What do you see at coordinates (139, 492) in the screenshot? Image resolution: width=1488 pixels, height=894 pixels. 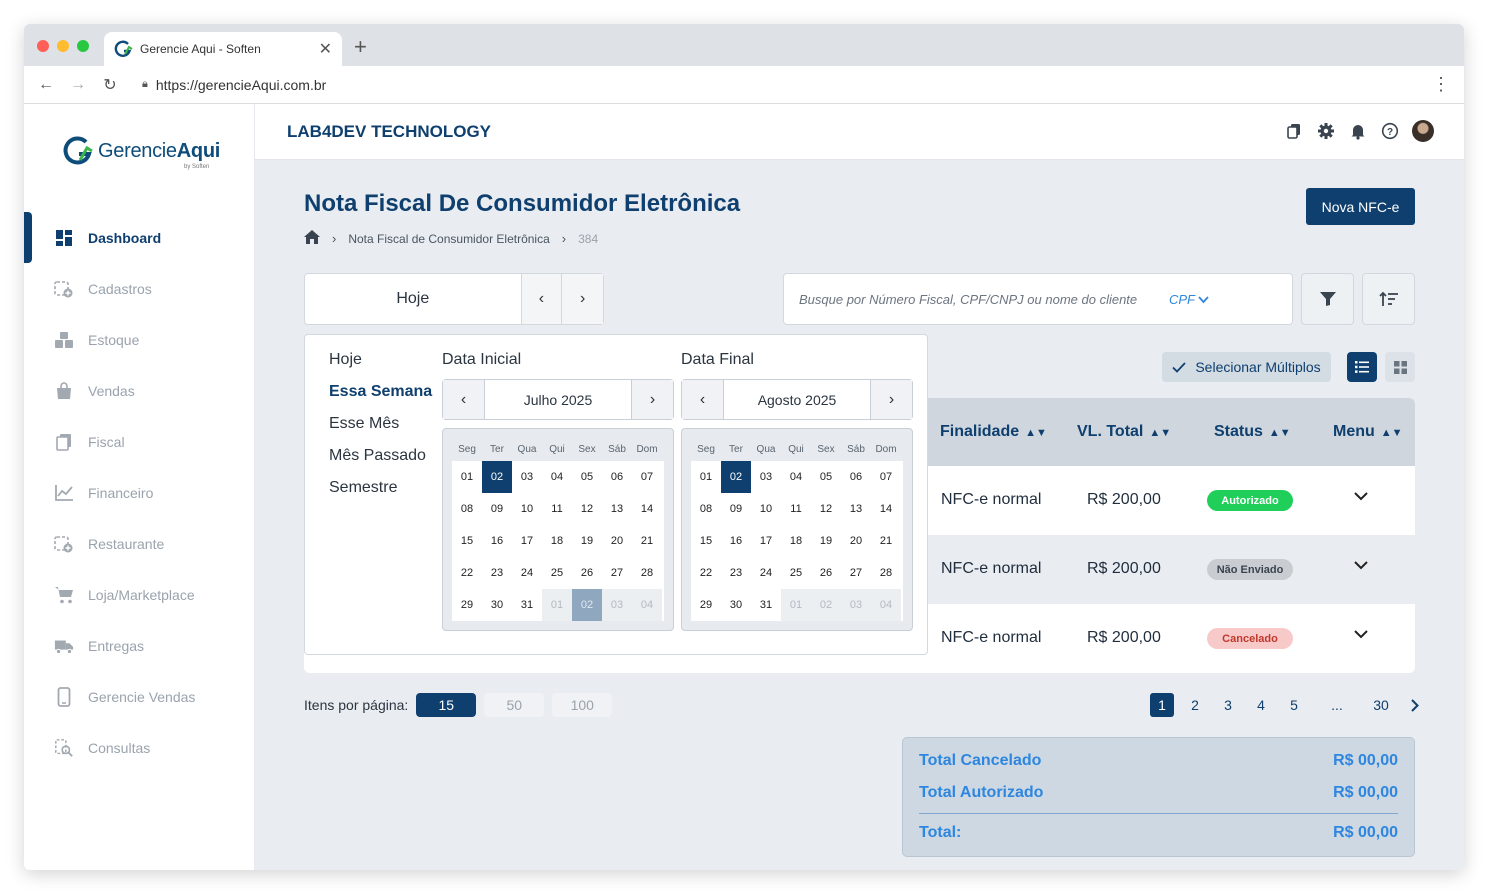 I see `sidebar-item-financeiro: Financeiro` at bounding box center [139, 492].